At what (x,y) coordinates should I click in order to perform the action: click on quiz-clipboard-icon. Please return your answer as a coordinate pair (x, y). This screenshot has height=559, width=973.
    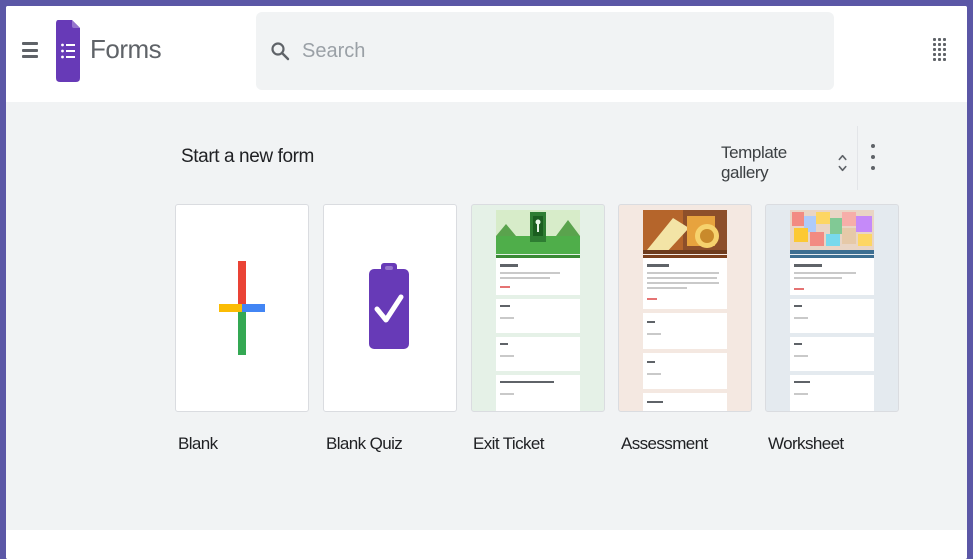
    Looking at the image, I should click on (389, 306).